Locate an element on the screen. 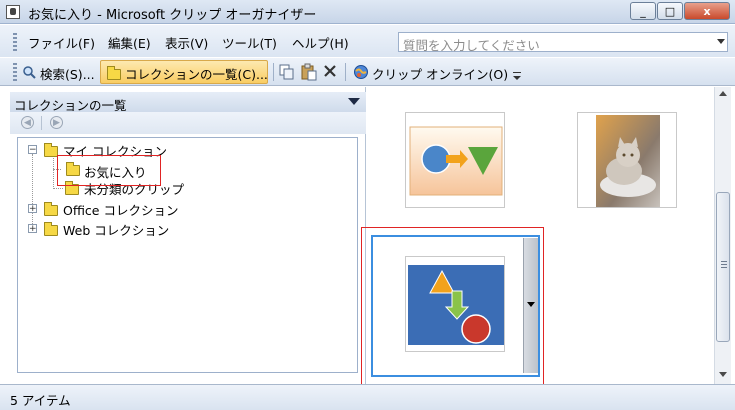 The width and height of the screenshot is (735, 410). back-icon: ◀ is located at coordinates (27, 122).